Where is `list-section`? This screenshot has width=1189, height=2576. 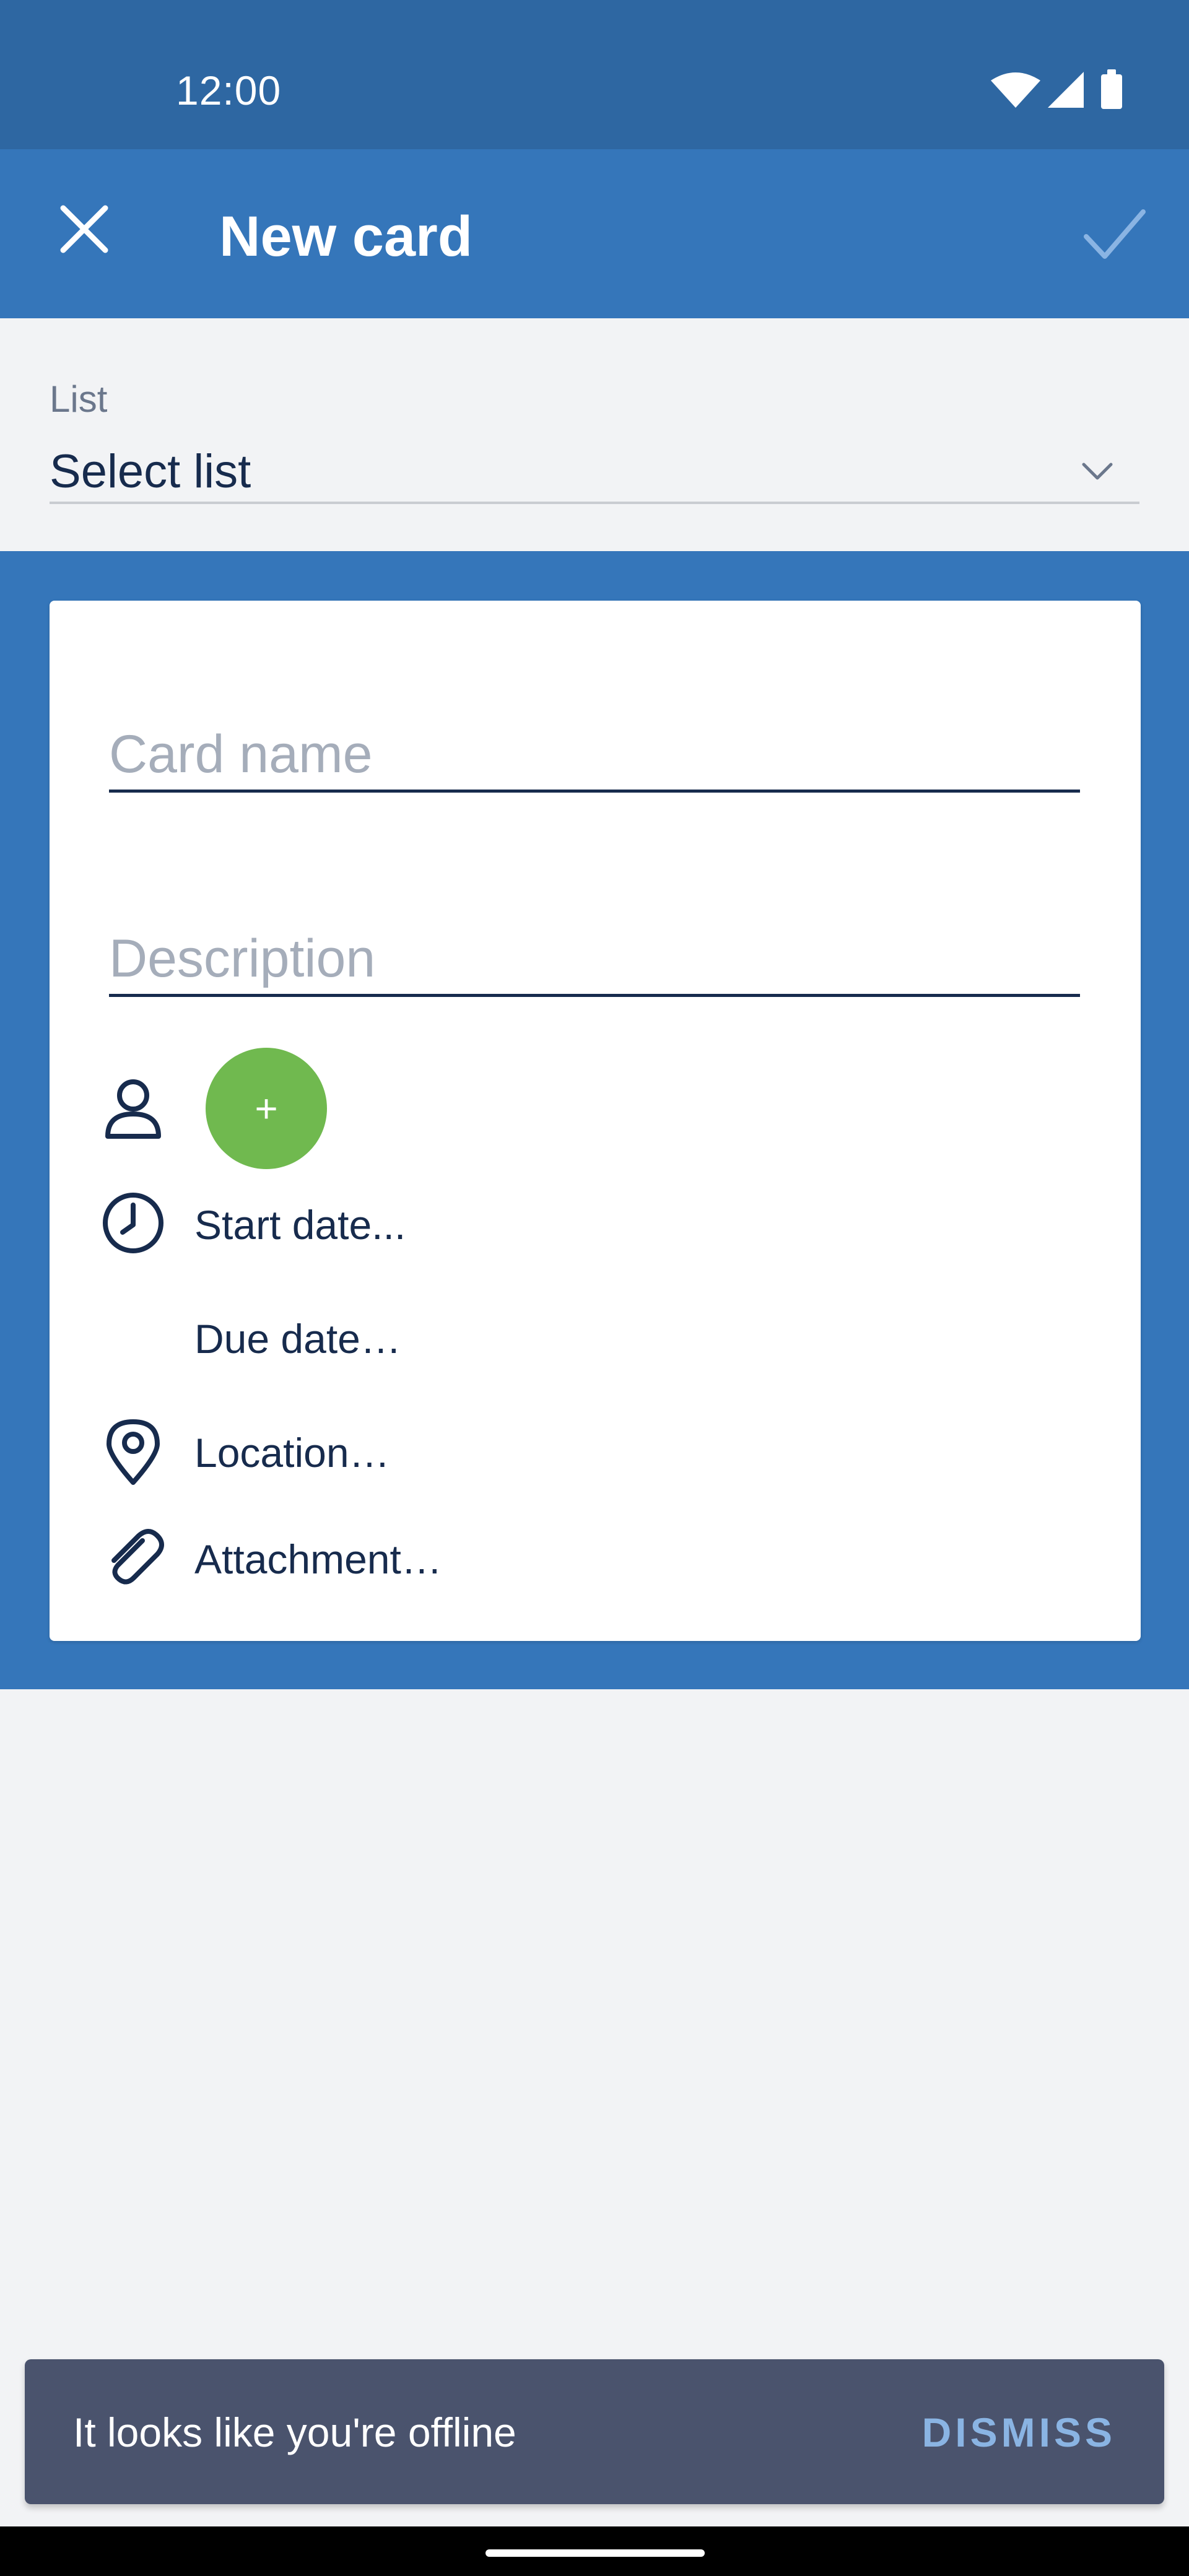 list-section is located at coordinates (594, 434).